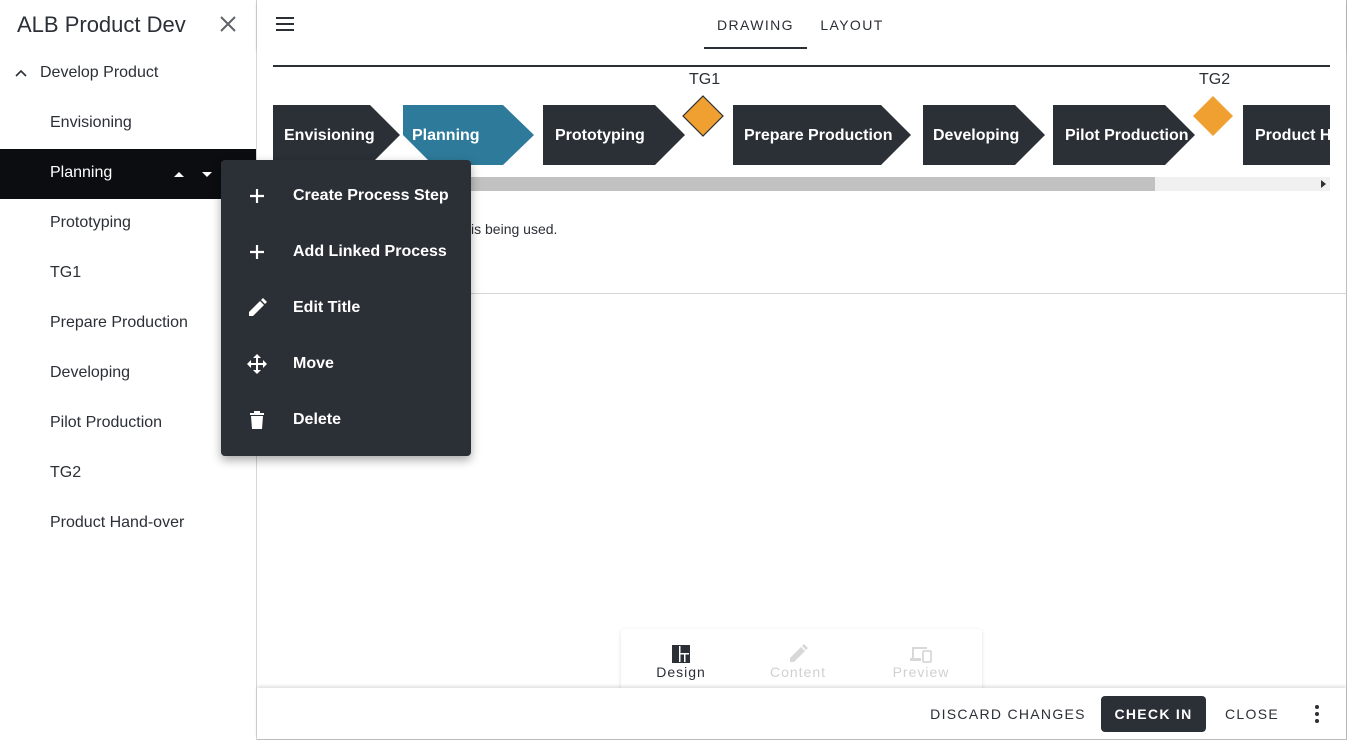 The width and height of the screenshot is (1347, 740). I want to click on sidebar-item-developing: Developing, so click(128, 374).